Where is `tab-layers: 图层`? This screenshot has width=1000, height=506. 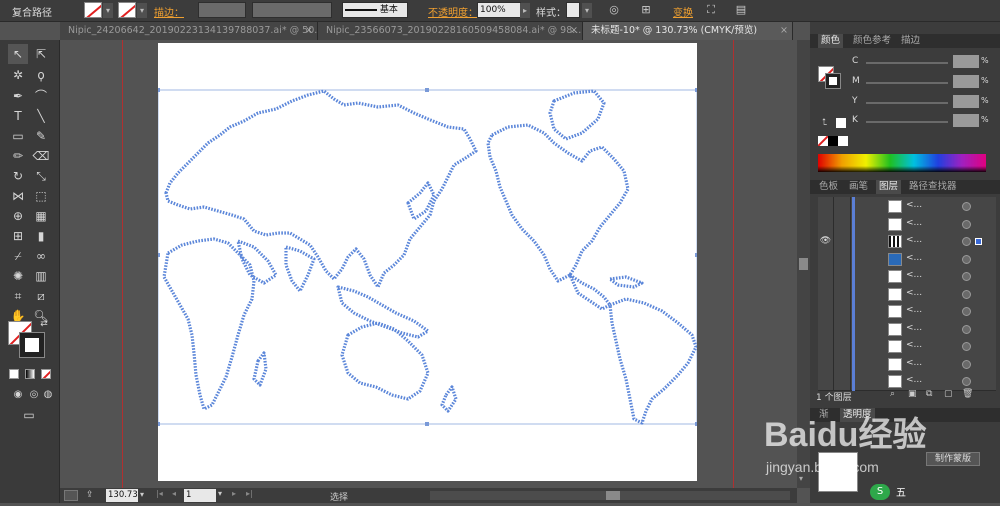 tab-layers: 图层 is located at coordinates (889, 187).